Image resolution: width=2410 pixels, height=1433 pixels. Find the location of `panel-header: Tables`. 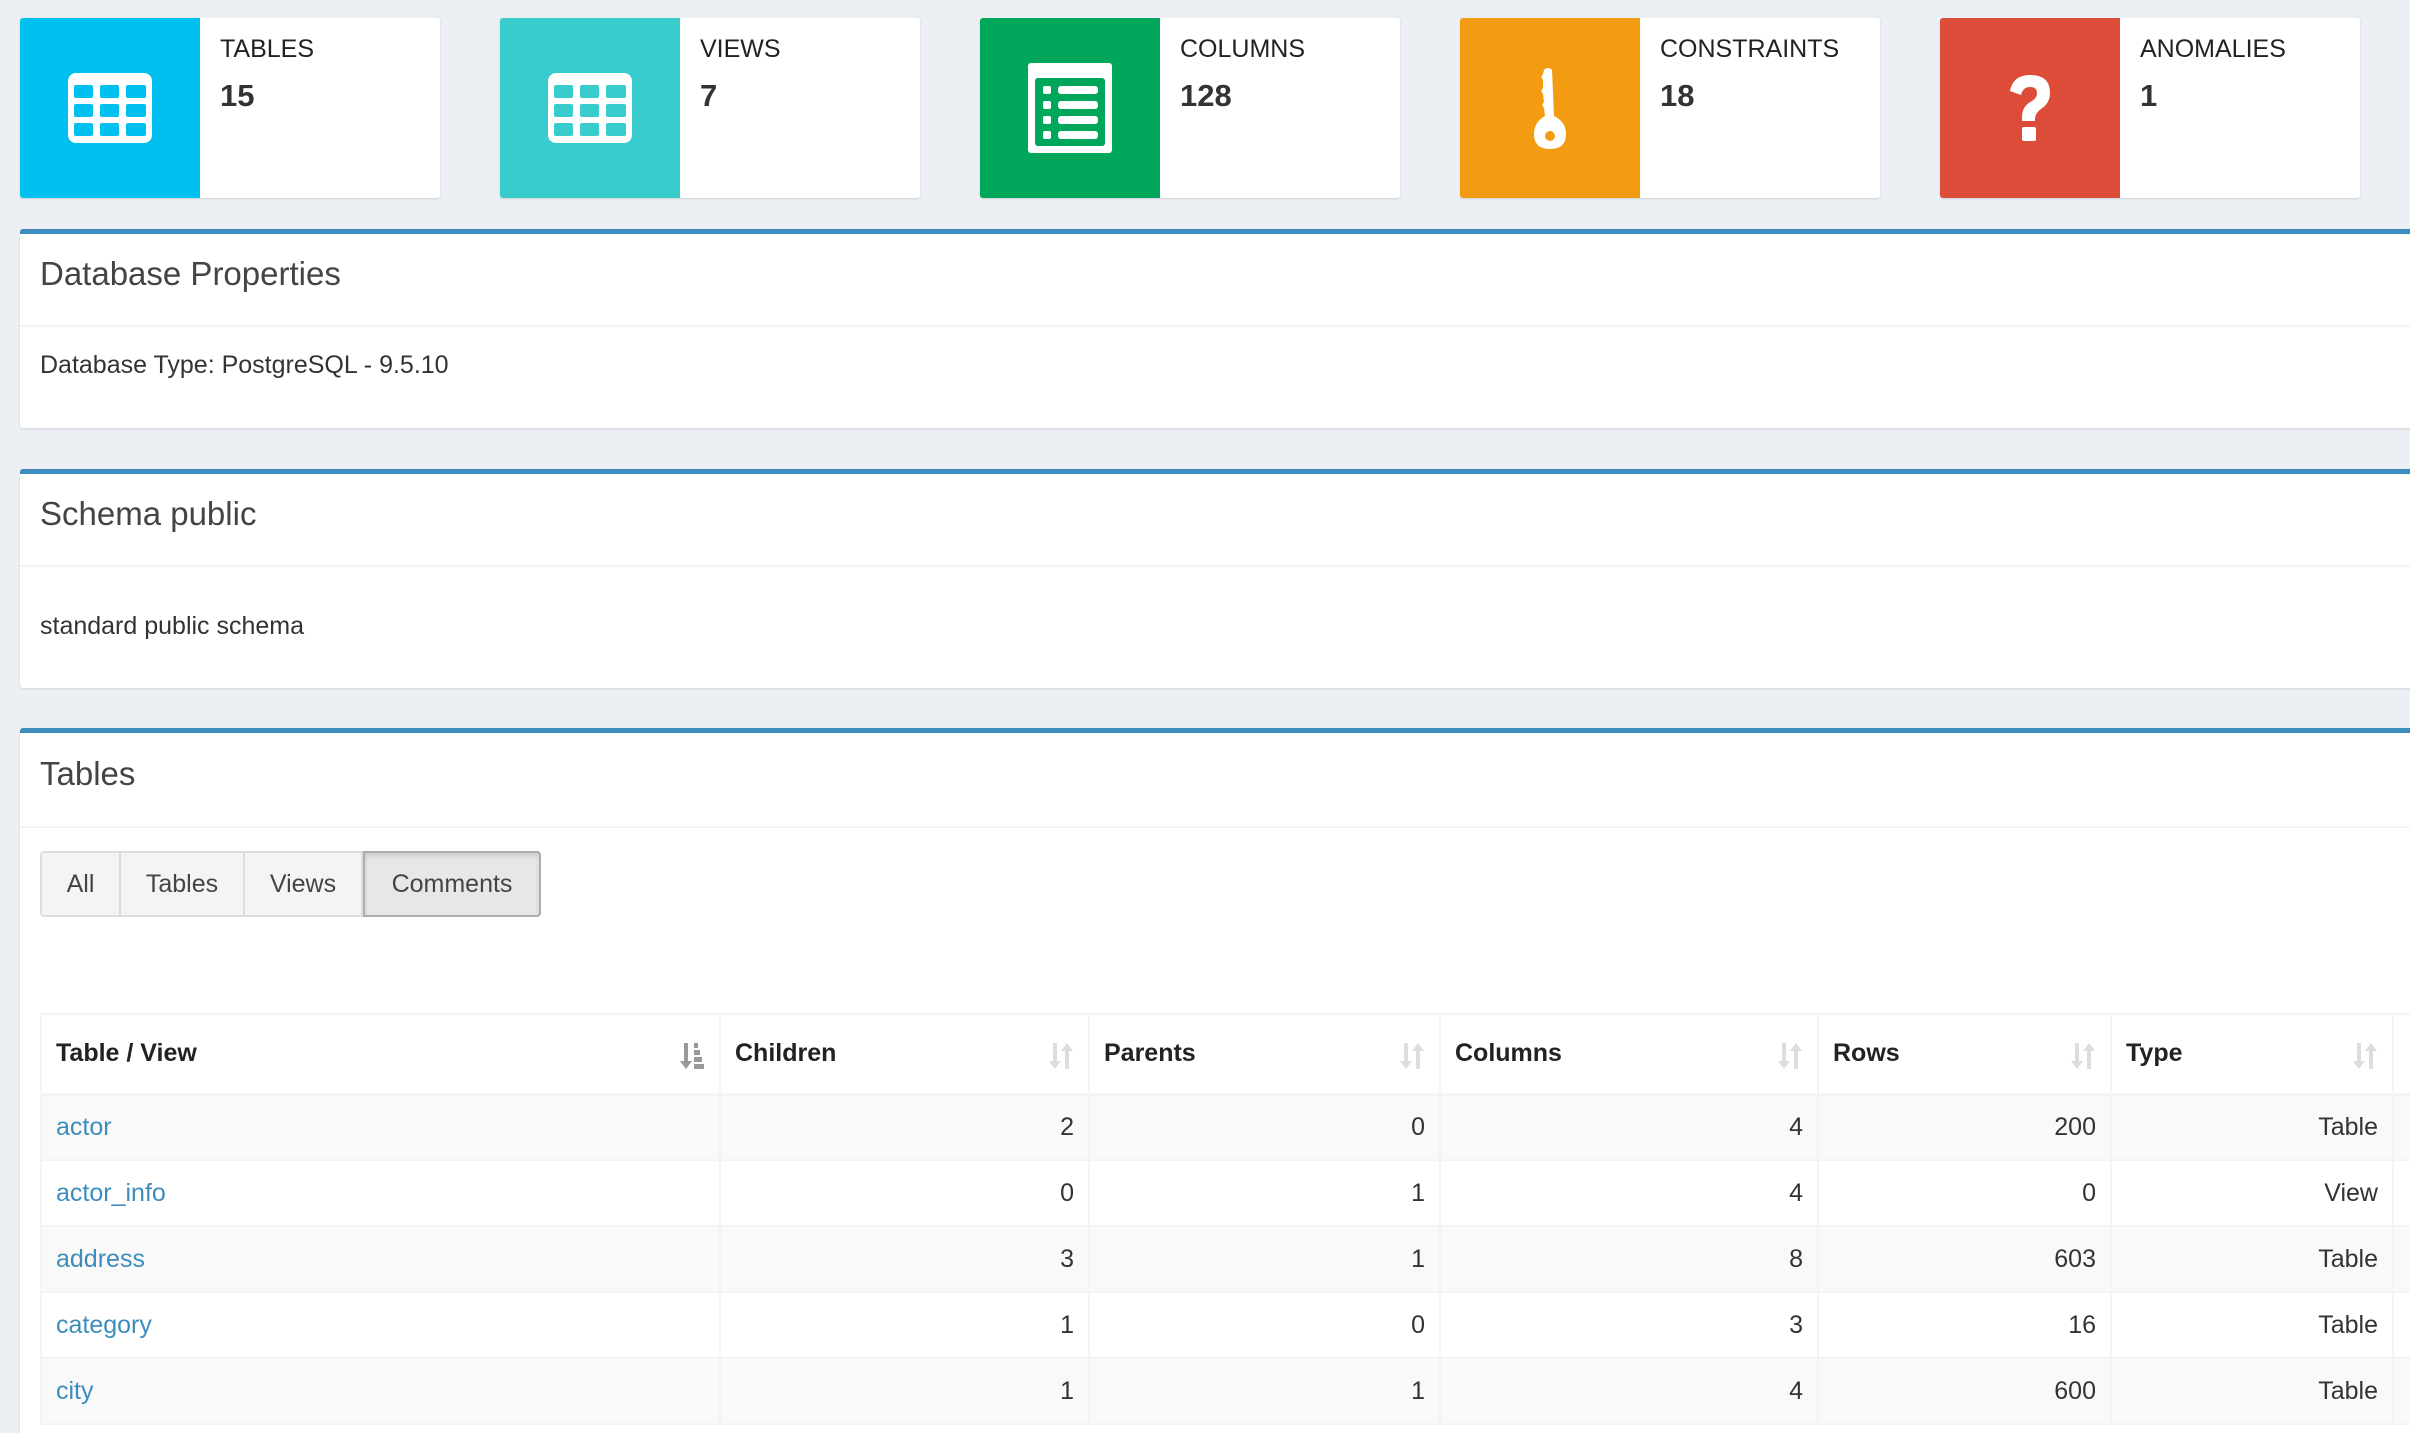

panel-header: Tables is located at coordinates (1215, 780).